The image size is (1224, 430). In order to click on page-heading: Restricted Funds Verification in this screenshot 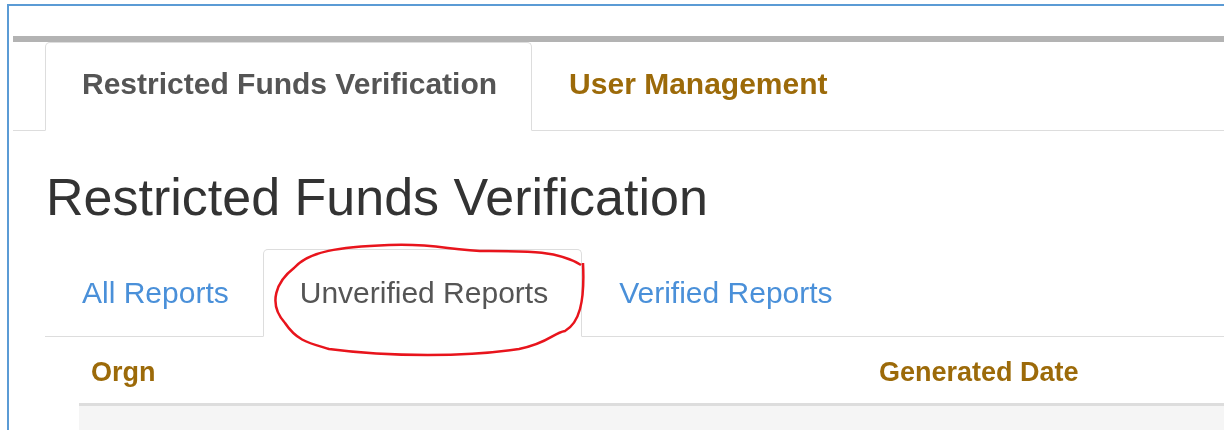, I will do `click(377, 197)`.